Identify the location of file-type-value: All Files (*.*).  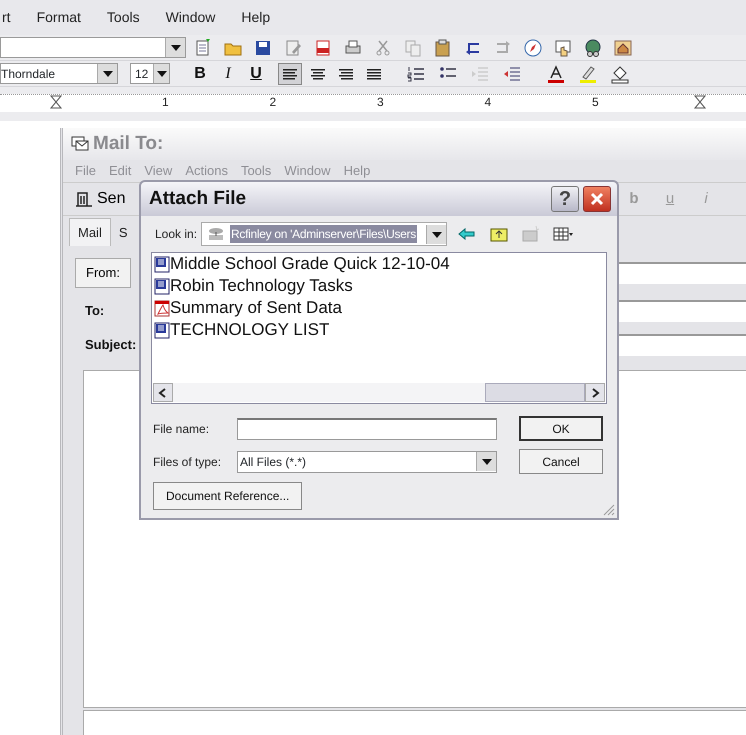
(274, 462).